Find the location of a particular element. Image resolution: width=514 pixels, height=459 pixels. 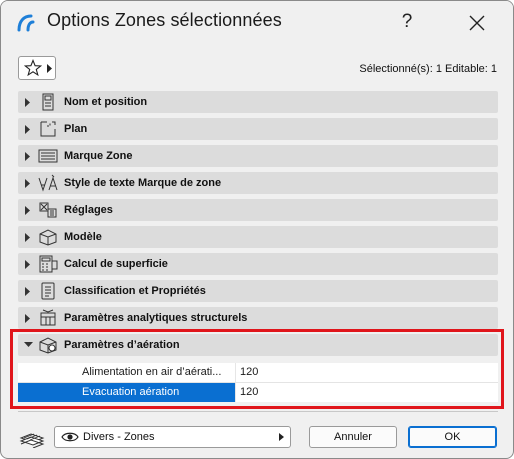

panel-label: Réglages is located at coordinates (88, 210).